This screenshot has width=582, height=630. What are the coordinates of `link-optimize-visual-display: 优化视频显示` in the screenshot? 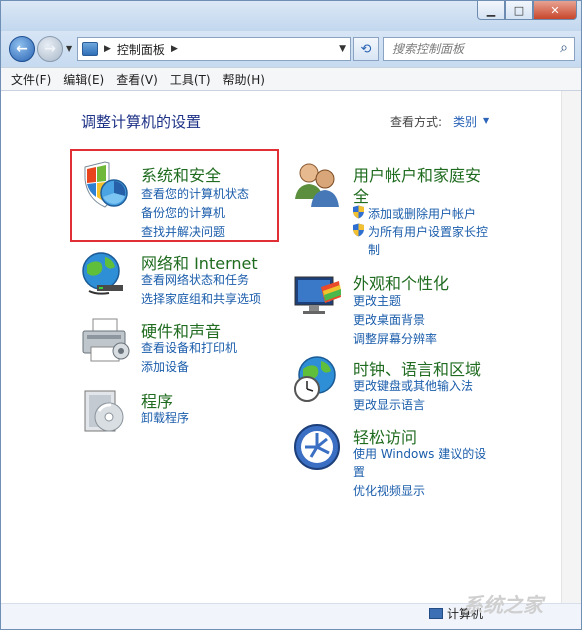 It's located at (389, 490).